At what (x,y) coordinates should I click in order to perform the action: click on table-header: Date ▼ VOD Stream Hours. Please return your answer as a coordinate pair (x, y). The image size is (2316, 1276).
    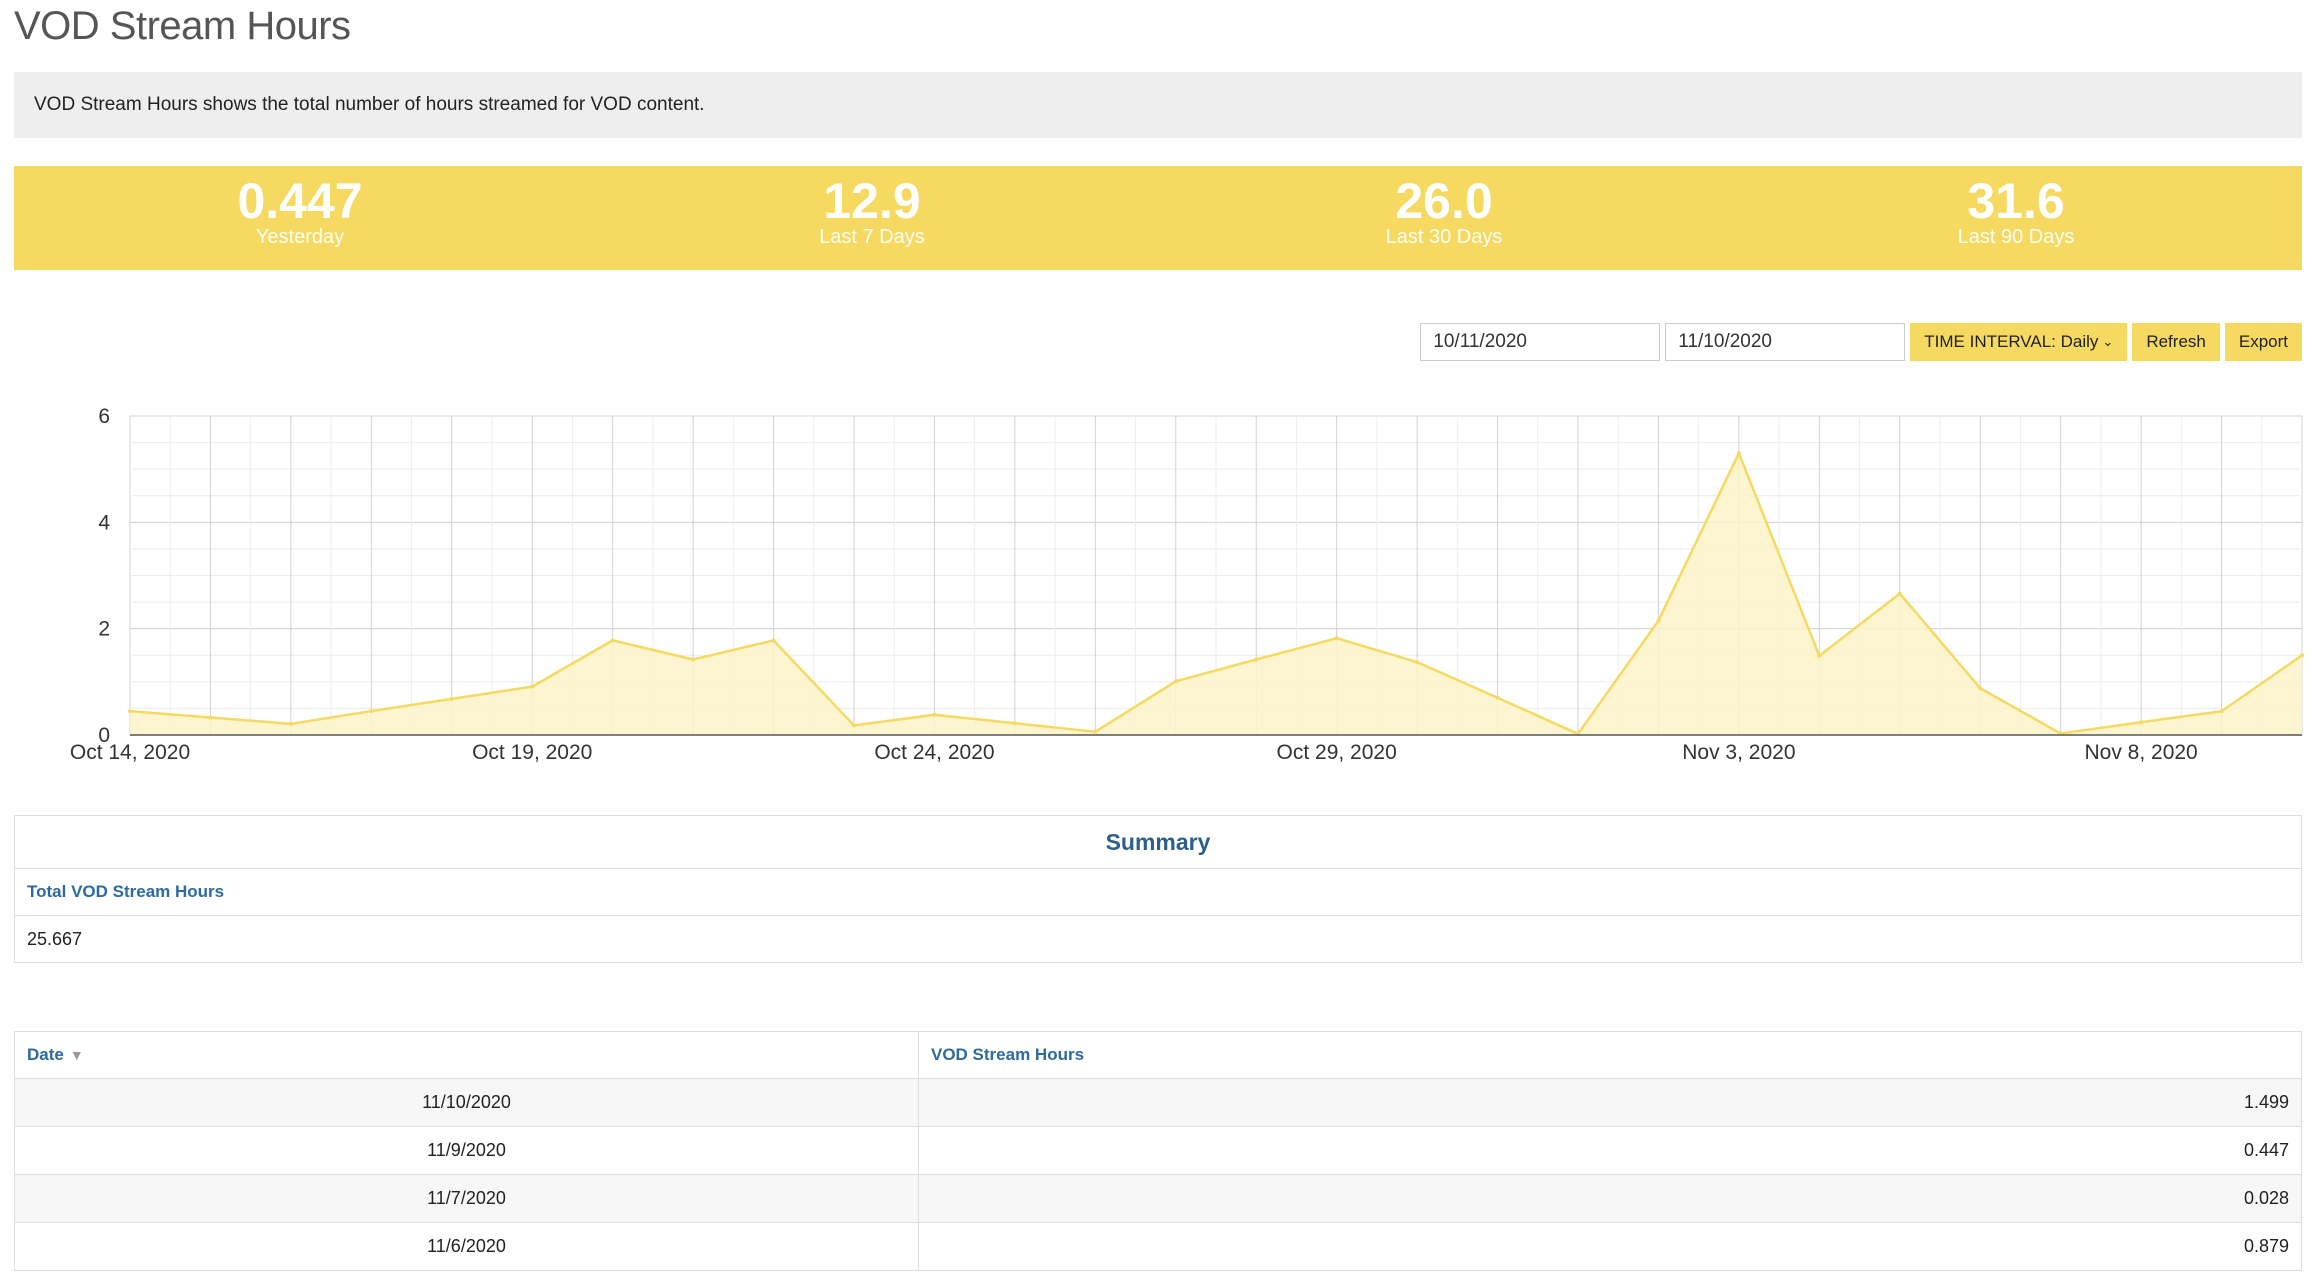
    Looking at the image, I should click on (1158, 1055).